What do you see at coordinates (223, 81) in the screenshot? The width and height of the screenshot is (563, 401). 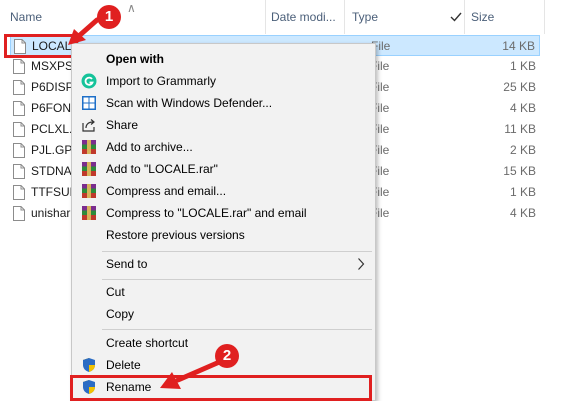 I see `menu-item-import-to-grammarly: Import to Grammarly` at bounding box center [223, 81].